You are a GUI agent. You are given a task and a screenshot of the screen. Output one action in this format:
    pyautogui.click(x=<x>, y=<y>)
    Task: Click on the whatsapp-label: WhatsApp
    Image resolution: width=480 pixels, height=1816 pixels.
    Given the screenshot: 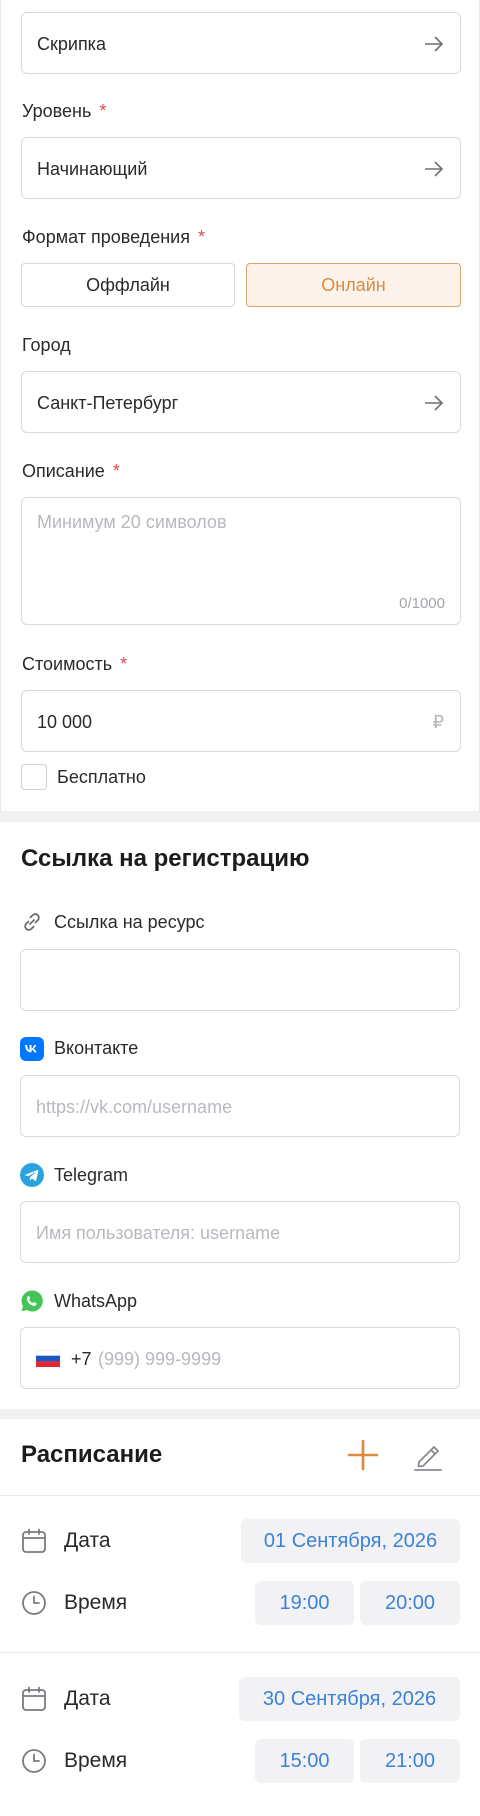 What is the action you would take?
    pyautogui.click(x=96, y=1301)
    